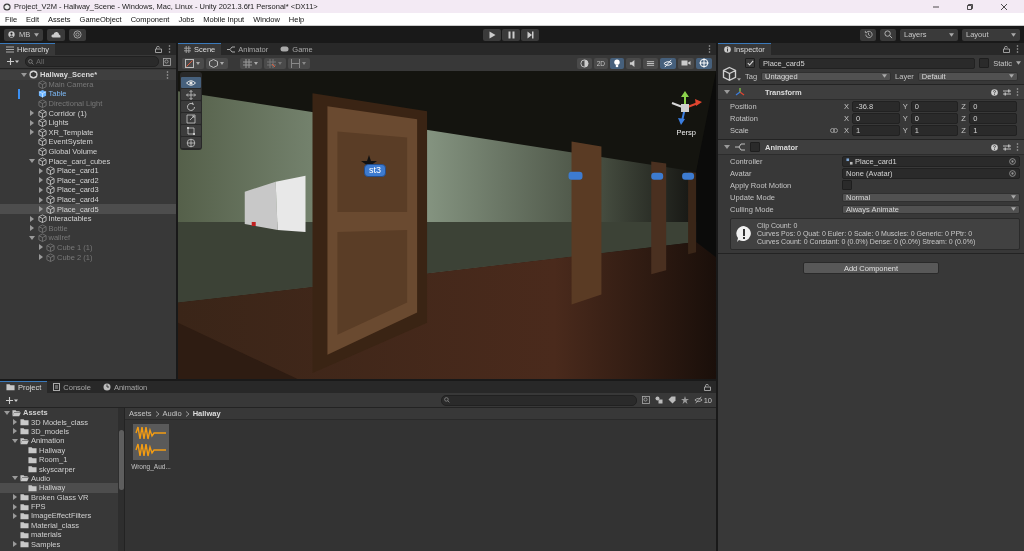  I want to click on transform-tool-icon, so click(191, 142).